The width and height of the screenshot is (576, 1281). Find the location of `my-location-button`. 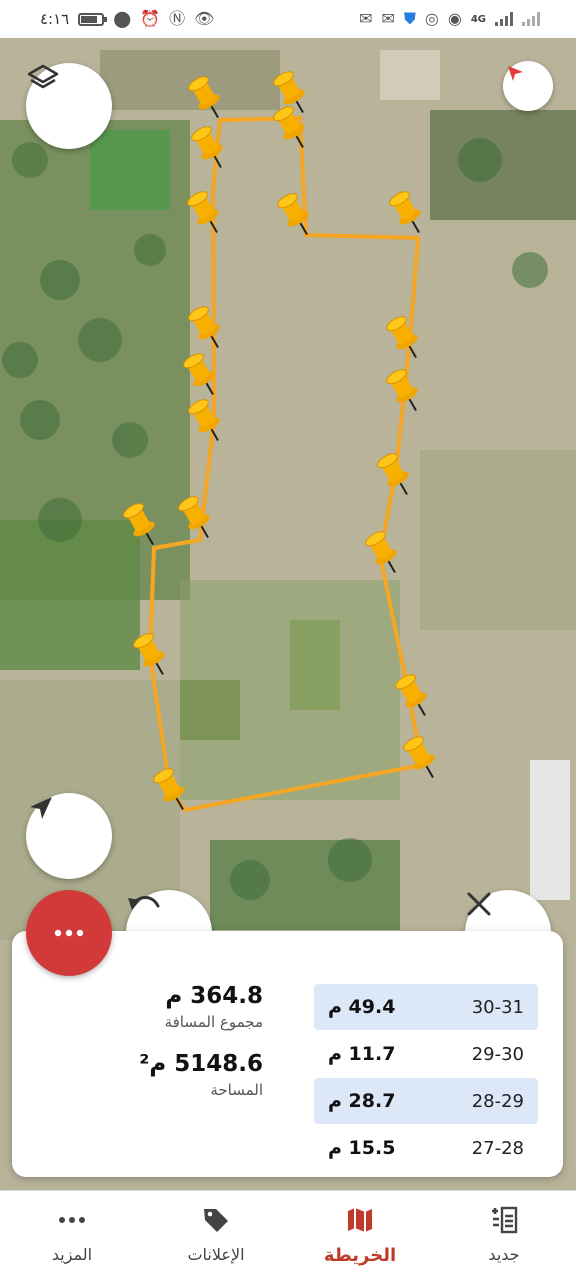

my-location-button is located at coordinates (69, 836).